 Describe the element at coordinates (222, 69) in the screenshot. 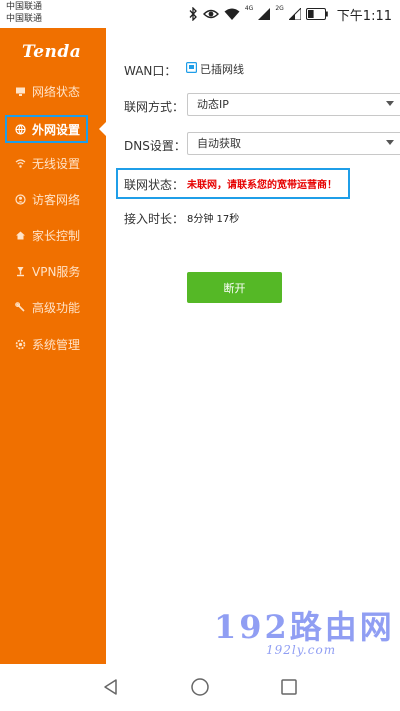

I see `wan-status-text: 已插网线` at that location.